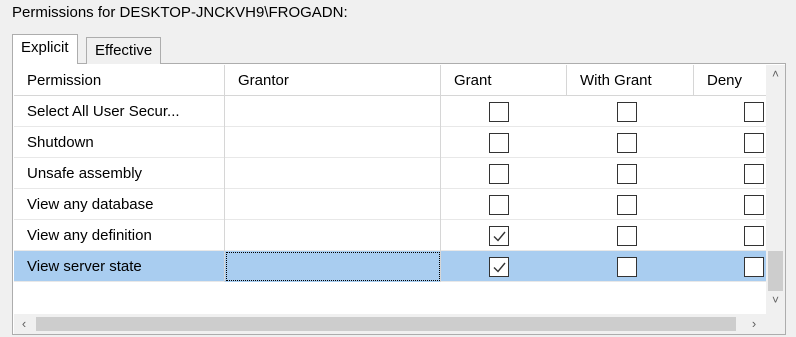  I want to click on permission-cell: Shutdown, so click(119, 142).